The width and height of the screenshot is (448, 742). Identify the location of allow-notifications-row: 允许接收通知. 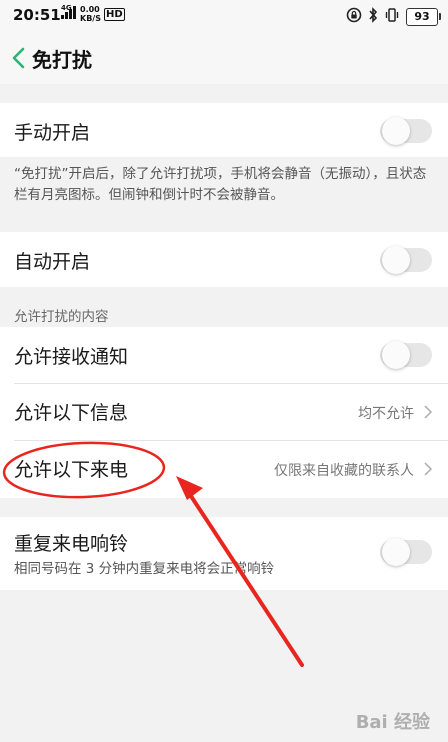
(224, 355).